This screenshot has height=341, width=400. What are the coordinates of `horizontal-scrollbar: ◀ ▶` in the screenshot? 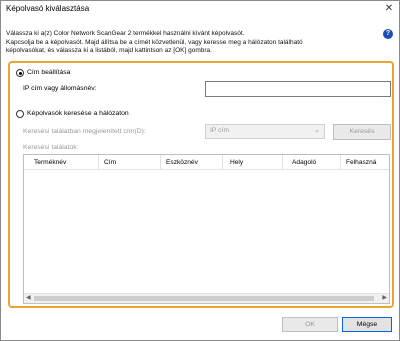 It's located at (206, 298).